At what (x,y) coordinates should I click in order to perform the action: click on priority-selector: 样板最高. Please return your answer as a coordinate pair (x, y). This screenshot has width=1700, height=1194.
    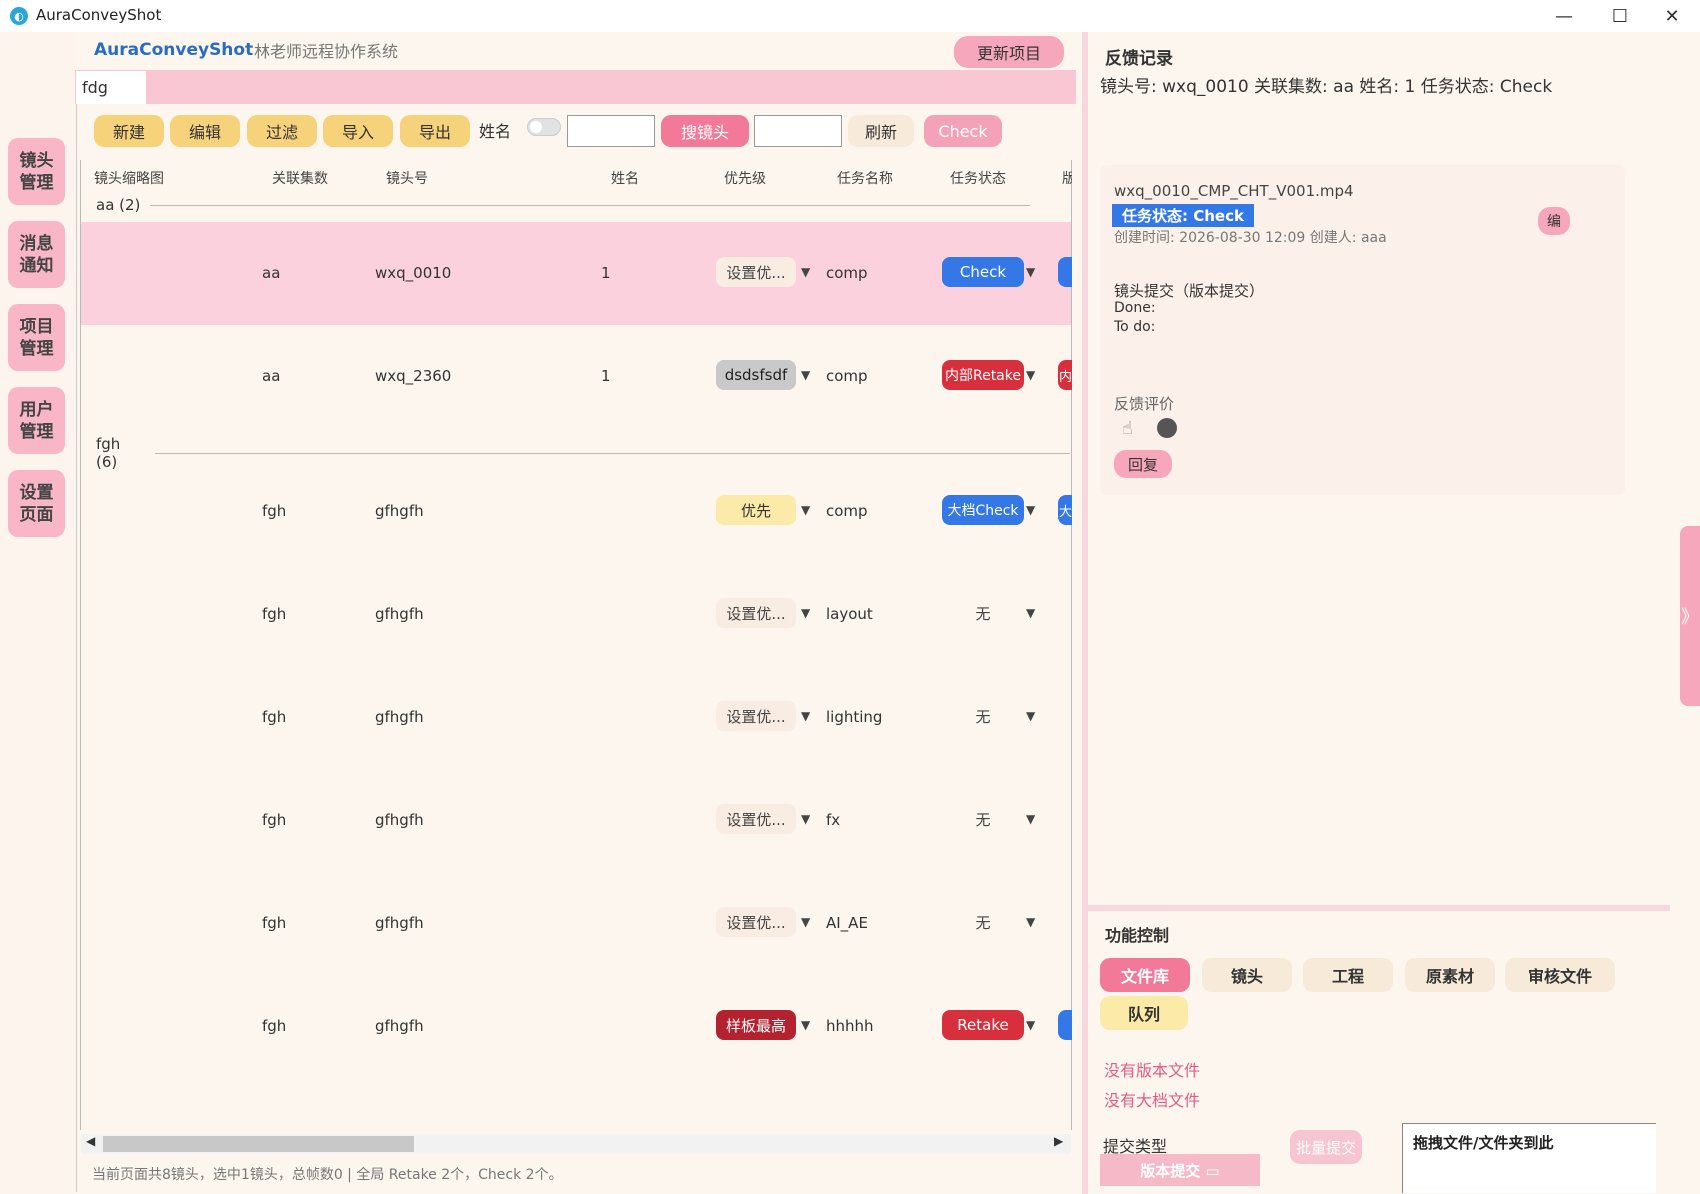
    Looking at the image, I should click on (756, 1025).